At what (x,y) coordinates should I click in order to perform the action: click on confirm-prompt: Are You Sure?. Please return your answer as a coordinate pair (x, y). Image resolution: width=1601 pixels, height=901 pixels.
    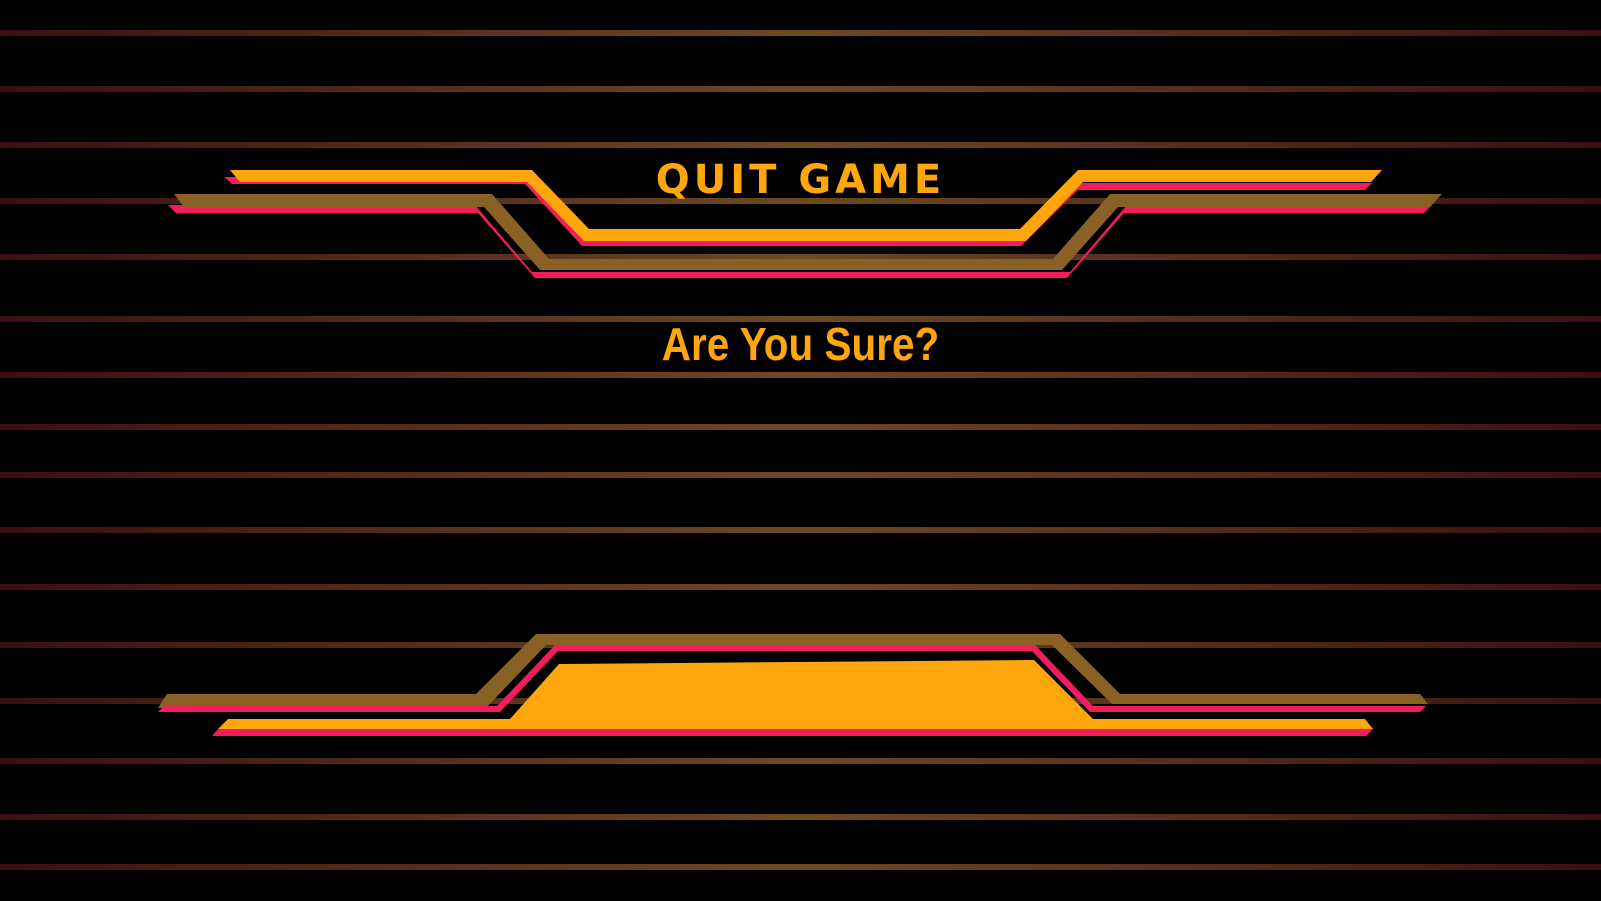
    Looking at the image, I should click on (800, 344).